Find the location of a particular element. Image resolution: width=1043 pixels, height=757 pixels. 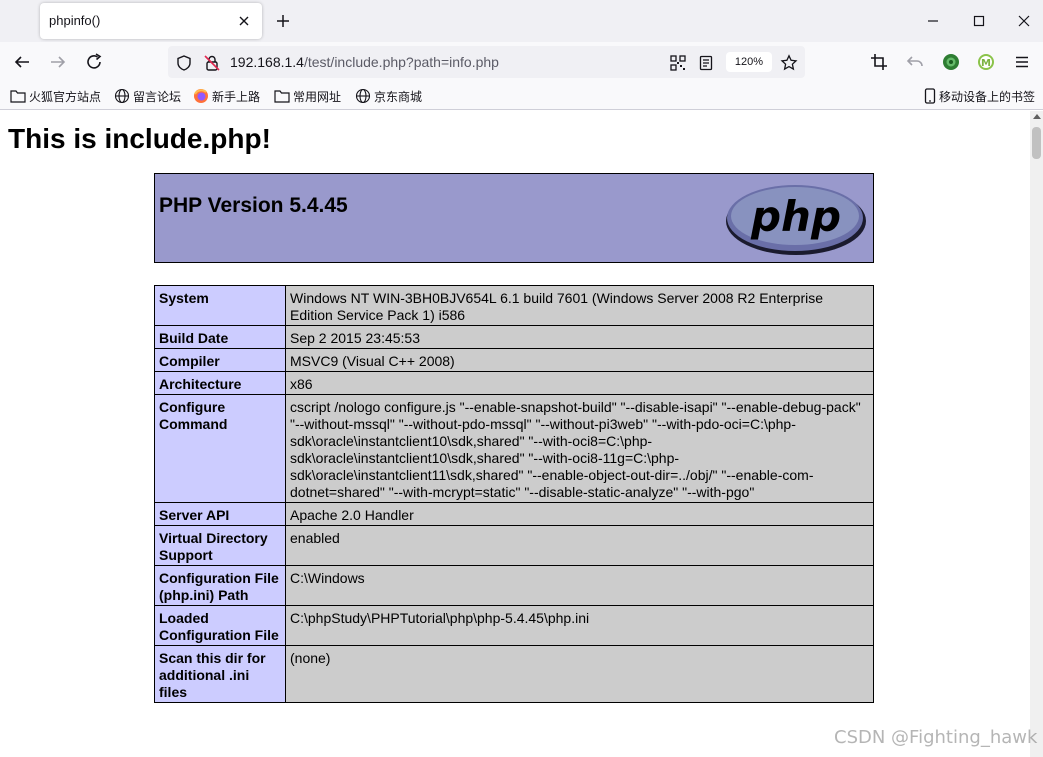

maximize-icon is located at coordinates (979, 21).